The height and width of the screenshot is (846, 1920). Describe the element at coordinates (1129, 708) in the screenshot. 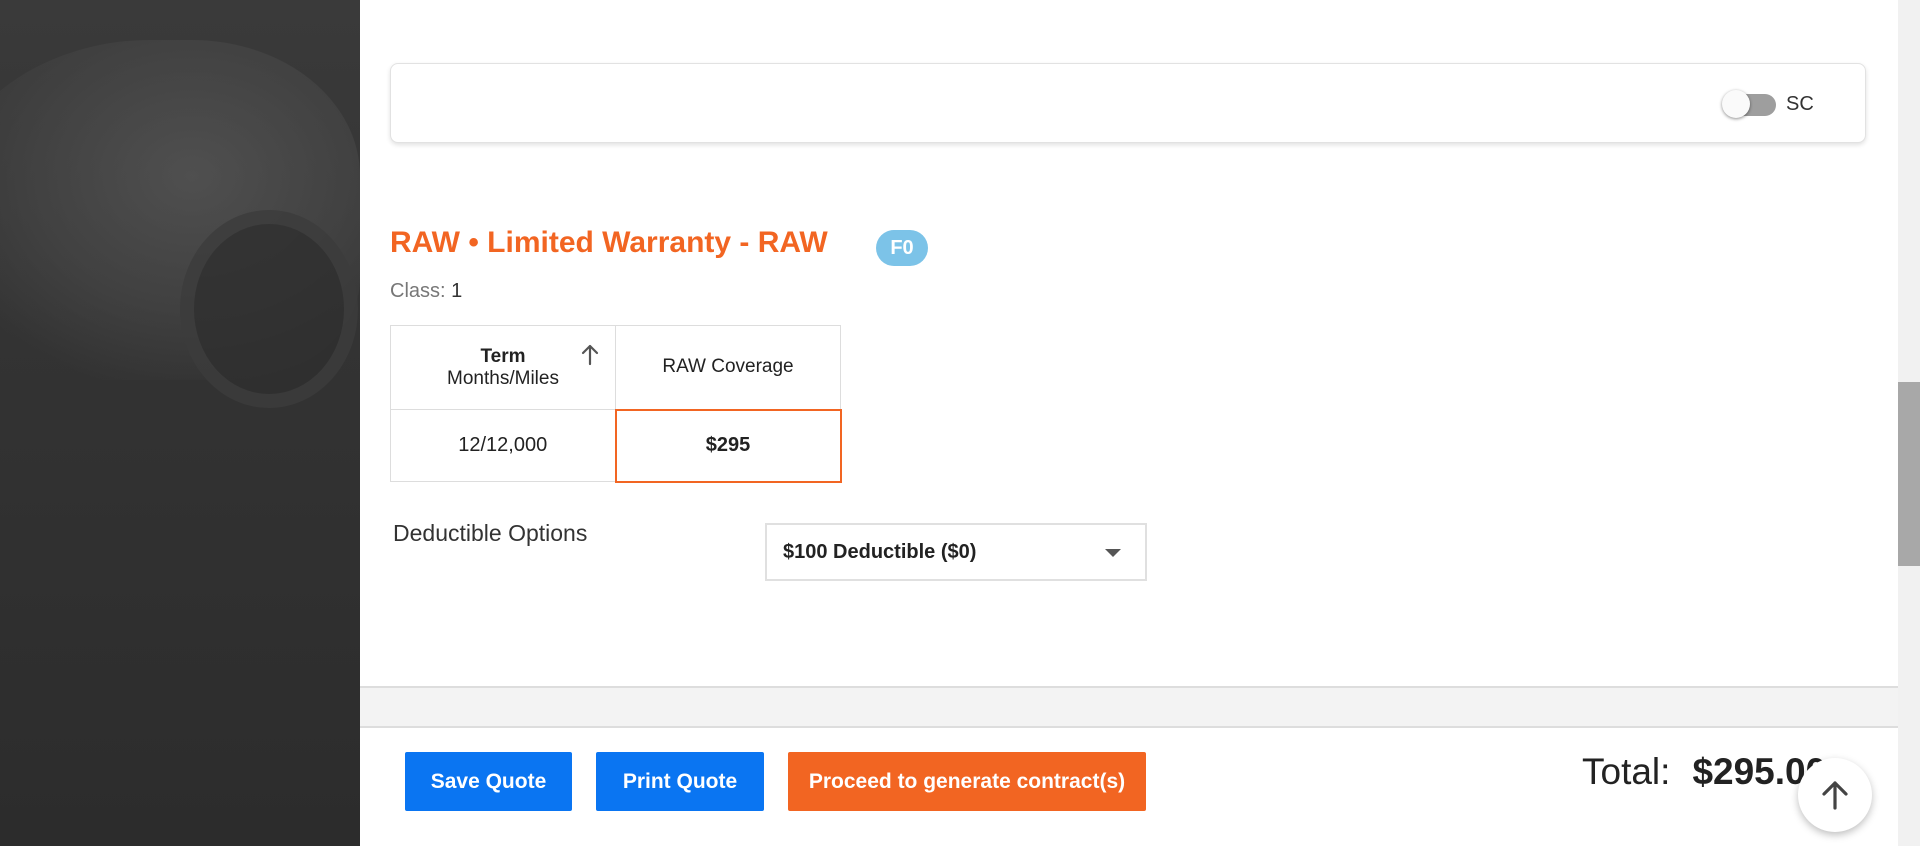

I see `section-gap` at that location.